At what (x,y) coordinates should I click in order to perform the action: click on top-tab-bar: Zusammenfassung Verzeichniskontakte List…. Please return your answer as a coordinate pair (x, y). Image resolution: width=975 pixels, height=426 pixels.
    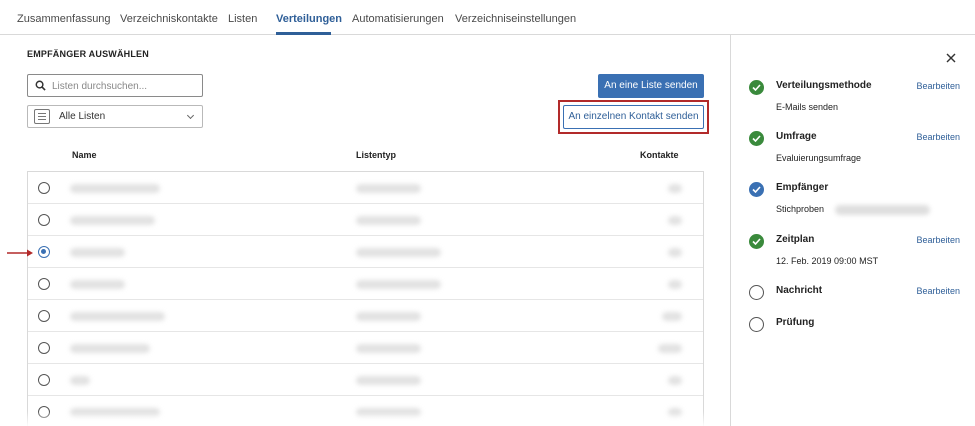
    Looking at the image, I should click on (487, 17).